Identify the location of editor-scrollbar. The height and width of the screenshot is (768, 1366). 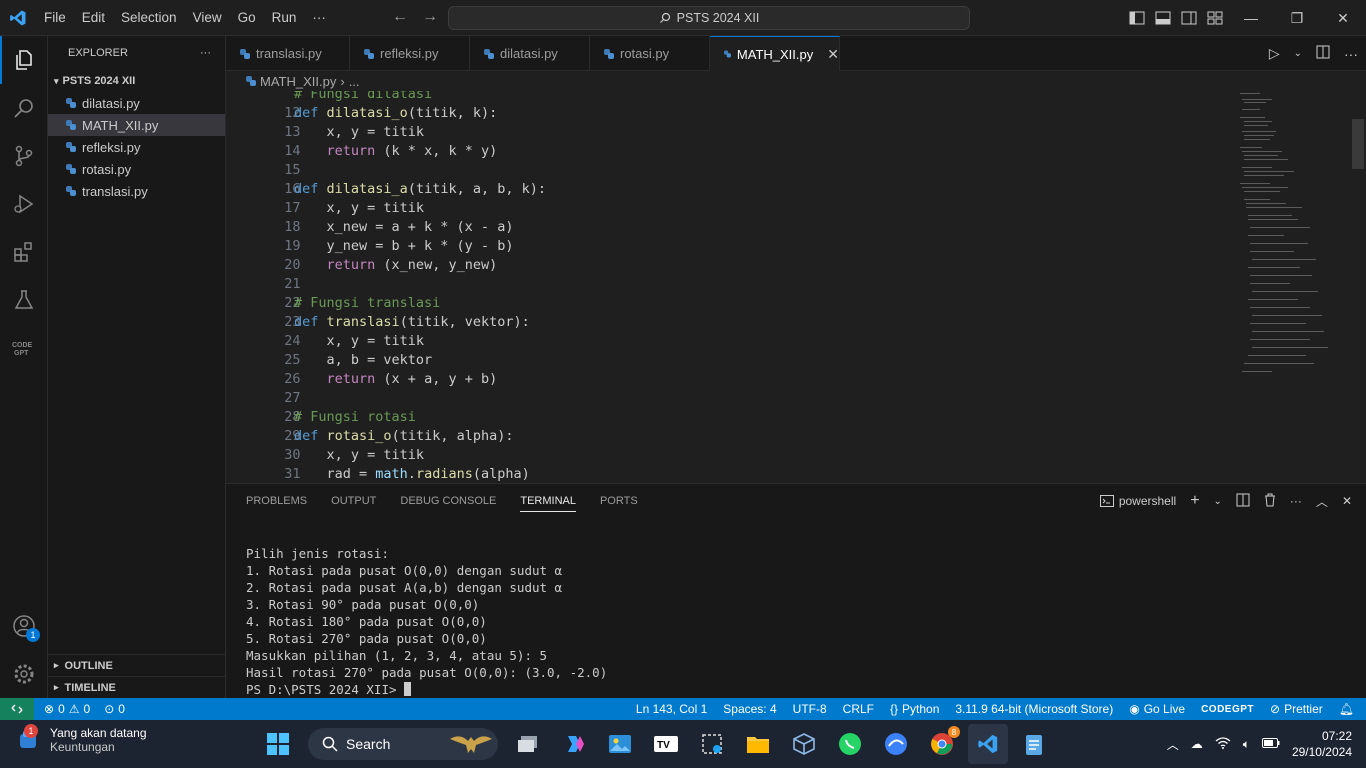
(1358, 144).